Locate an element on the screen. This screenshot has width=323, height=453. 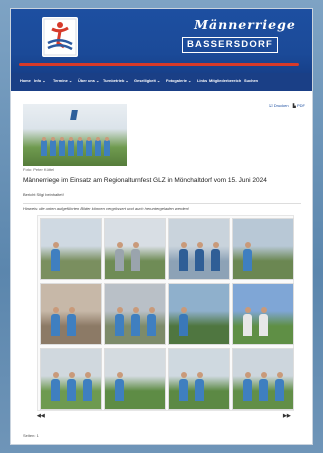
page-count: Seiten: 1 is located at coordinates (31, 435).